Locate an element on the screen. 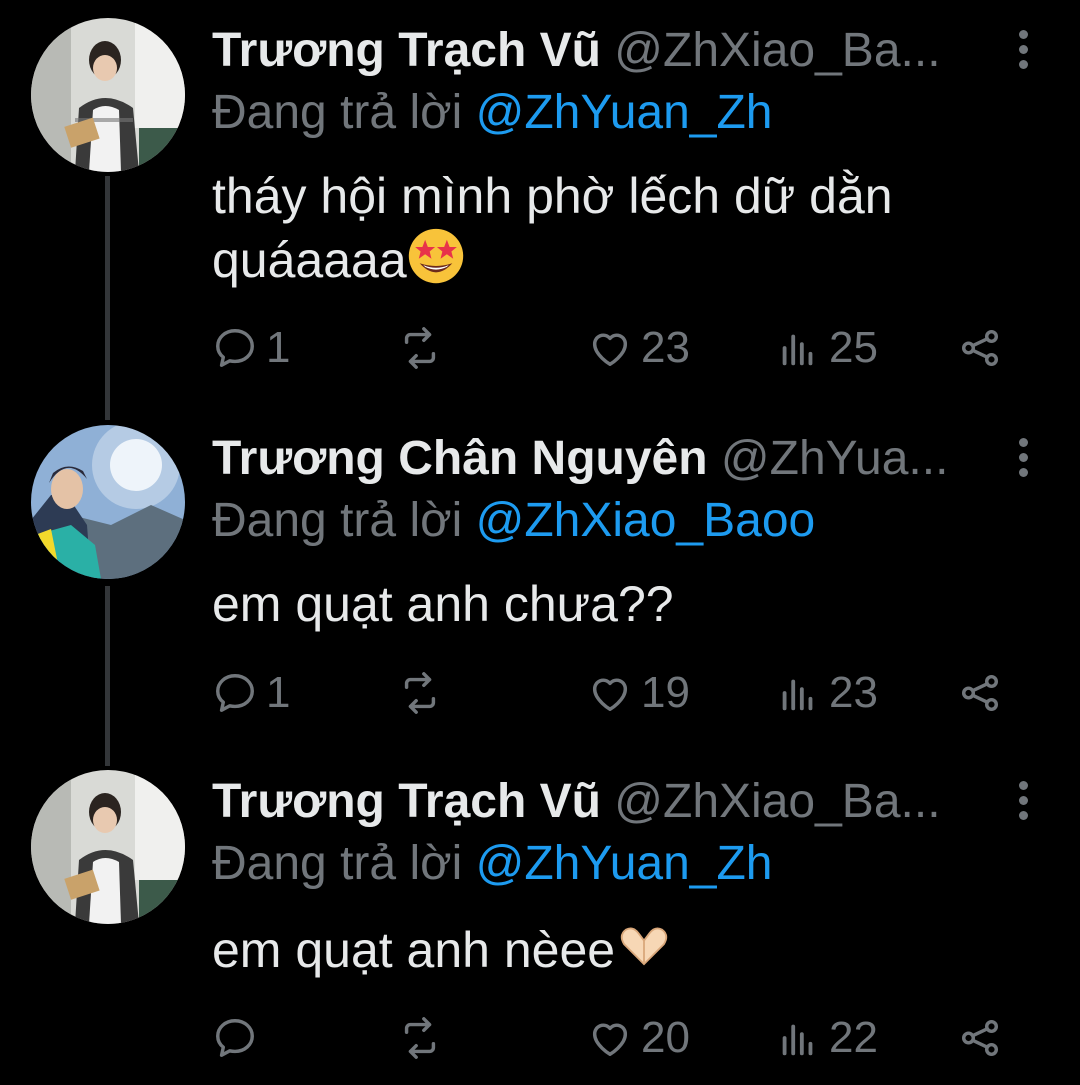 This screenshot has width=1080, height=1085. tweet-text-content: em quạt anh chưa?? is located at coordinates (443, 604).